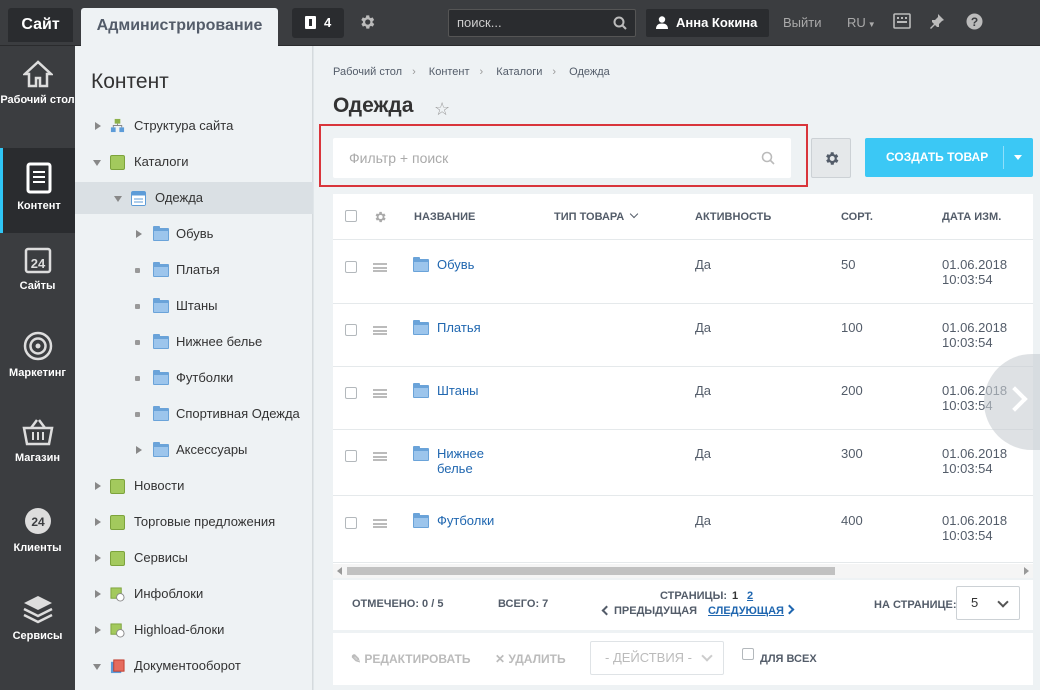 The width and height of the screenshot is (1040, 690). Describe the element at coordinates (750, 596) in the screenshot. I see `page-2: 2` at that location.